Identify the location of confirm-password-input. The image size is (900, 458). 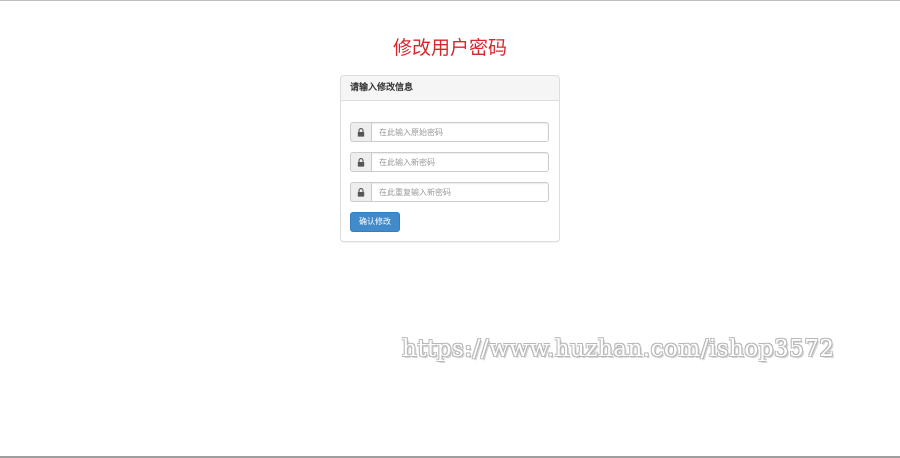
(460, 192).